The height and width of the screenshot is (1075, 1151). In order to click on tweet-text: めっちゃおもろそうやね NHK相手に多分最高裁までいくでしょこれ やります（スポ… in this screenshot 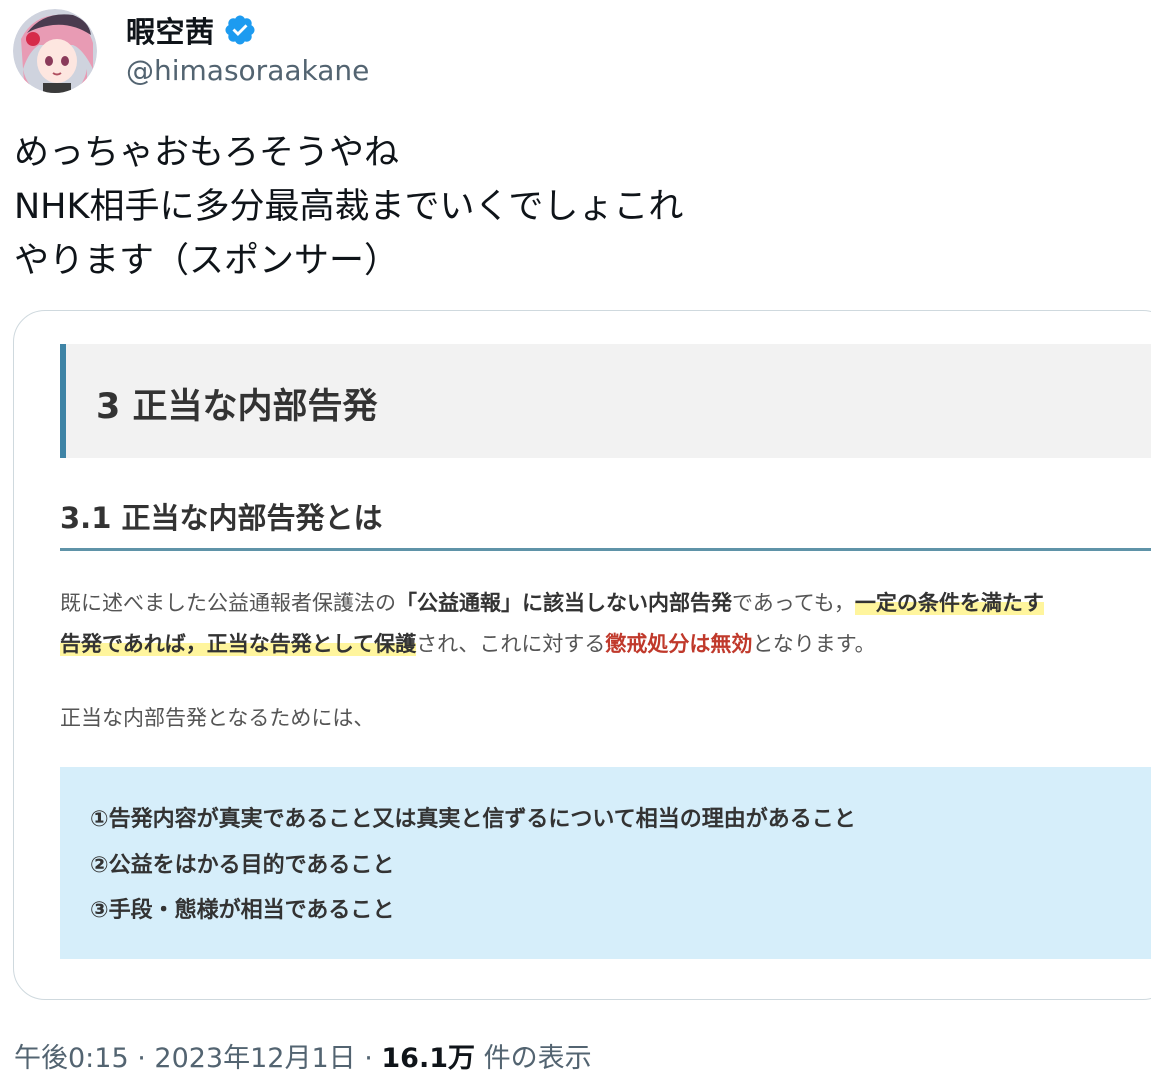, I will do `click(348, 207)`.